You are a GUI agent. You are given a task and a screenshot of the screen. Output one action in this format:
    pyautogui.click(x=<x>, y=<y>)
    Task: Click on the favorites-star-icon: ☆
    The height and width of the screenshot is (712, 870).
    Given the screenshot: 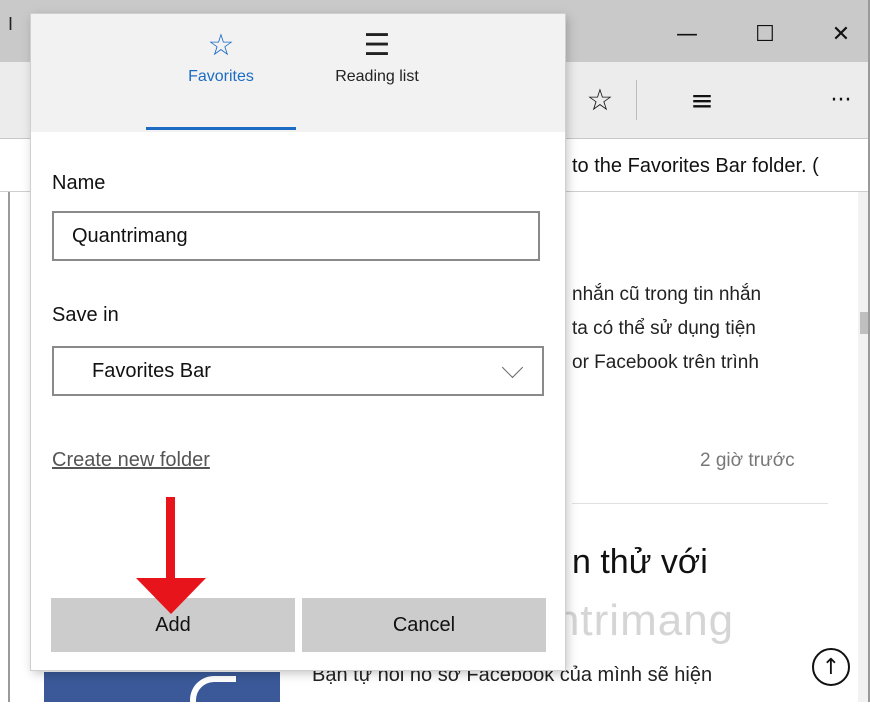 What is the action you would take?
    pyautogui.click(x=600, y=100)
    